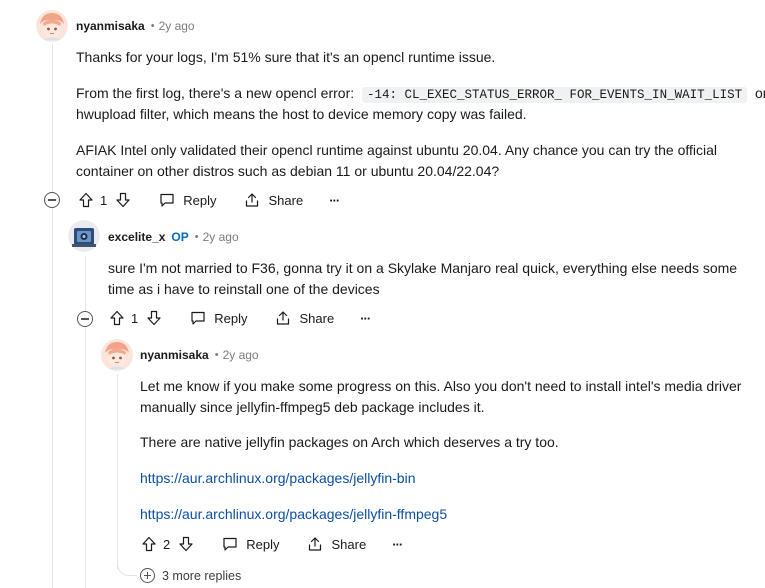 This screenshot has width=765, height=588. I want to click on comment-text-segment: on, so click(759, 93).